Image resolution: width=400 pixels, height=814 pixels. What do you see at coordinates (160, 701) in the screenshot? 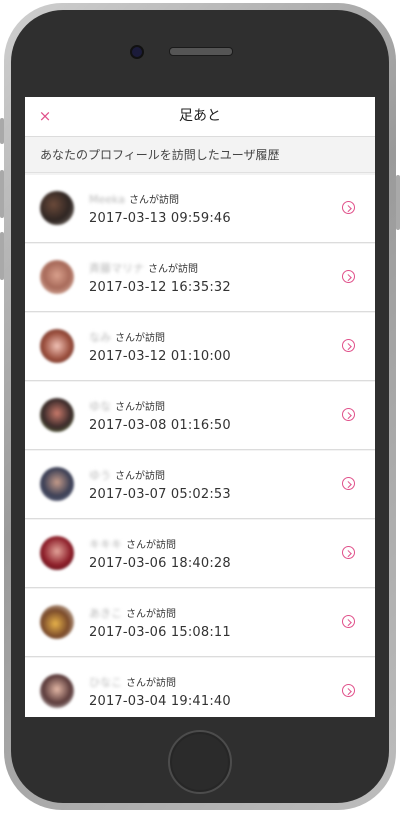
I see `visit-timestamp: 2017-03-04 19:41:40` at bounding box center [160, 701].